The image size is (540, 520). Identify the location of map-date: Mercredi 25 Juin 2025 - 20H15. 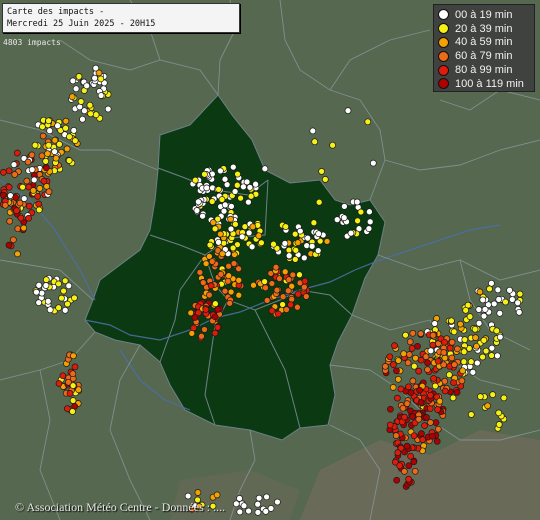
(81, 24).